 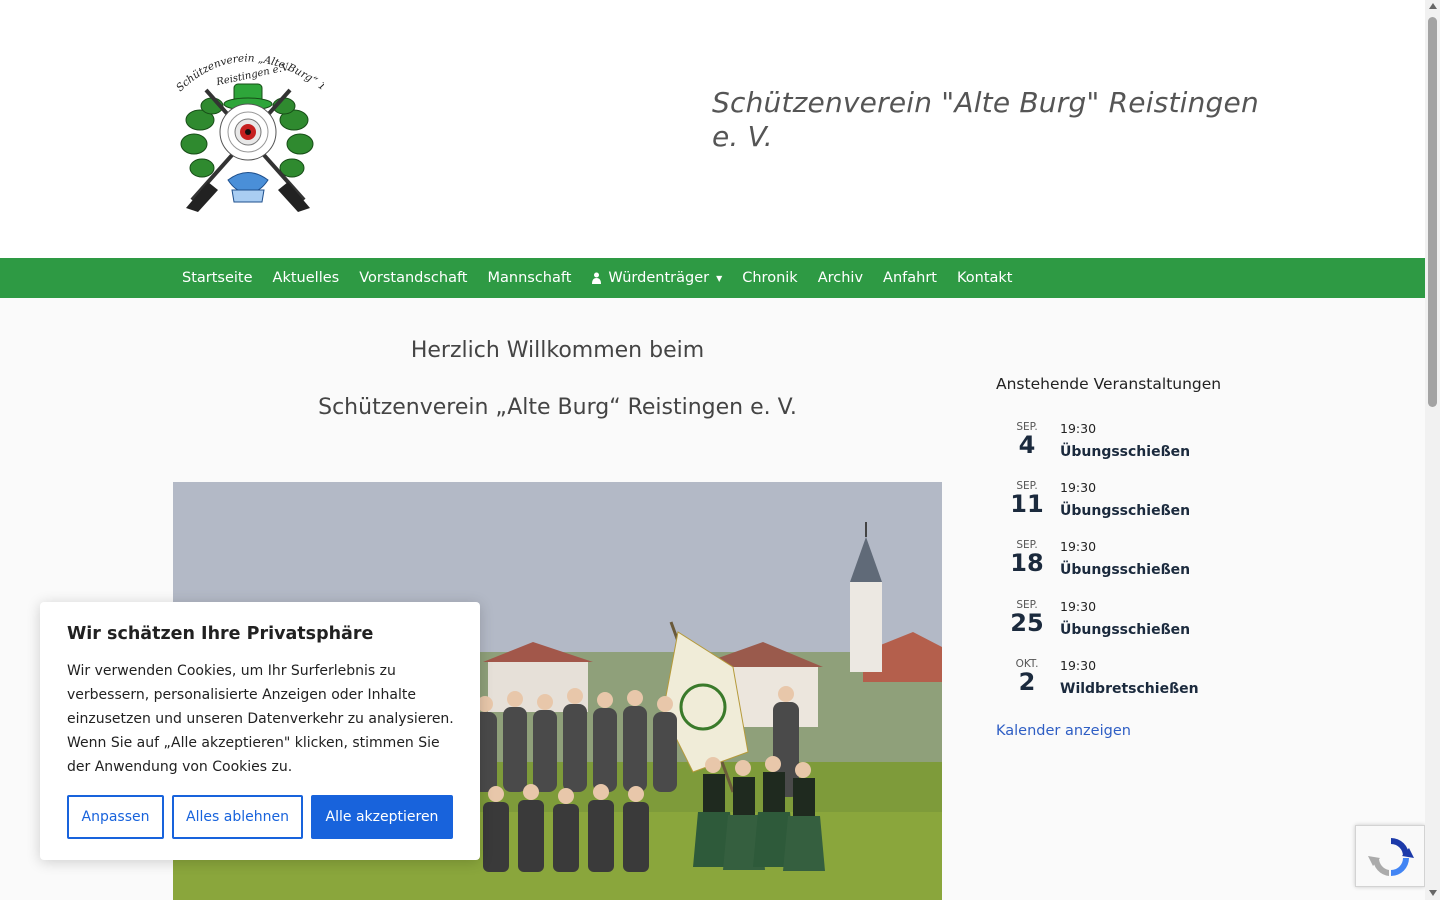 What do you see at coordinates (1109, 384) in the screenshot?
I see `upcoming-events-title: Anstehende Veranstaltungen` at bounding box center [1109, 384].